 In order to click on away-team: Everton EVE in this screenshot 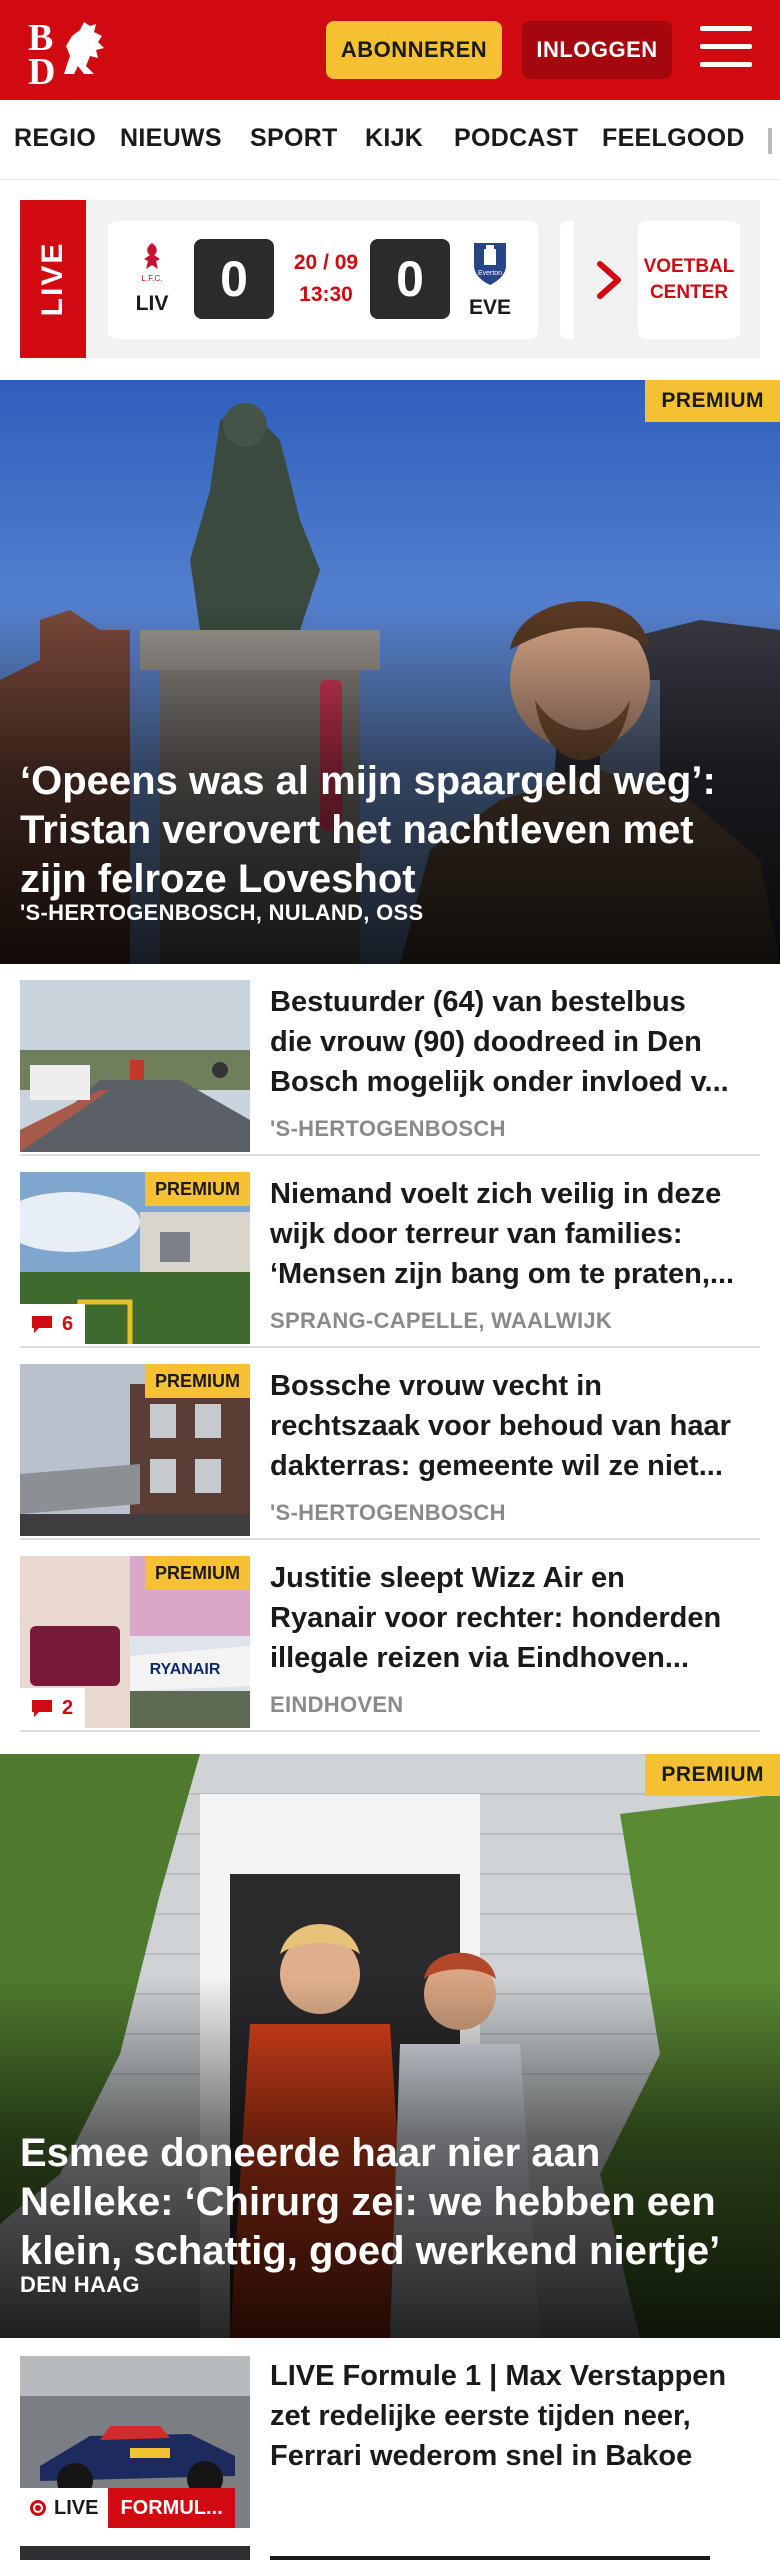, I will do `click(490, 279)`.